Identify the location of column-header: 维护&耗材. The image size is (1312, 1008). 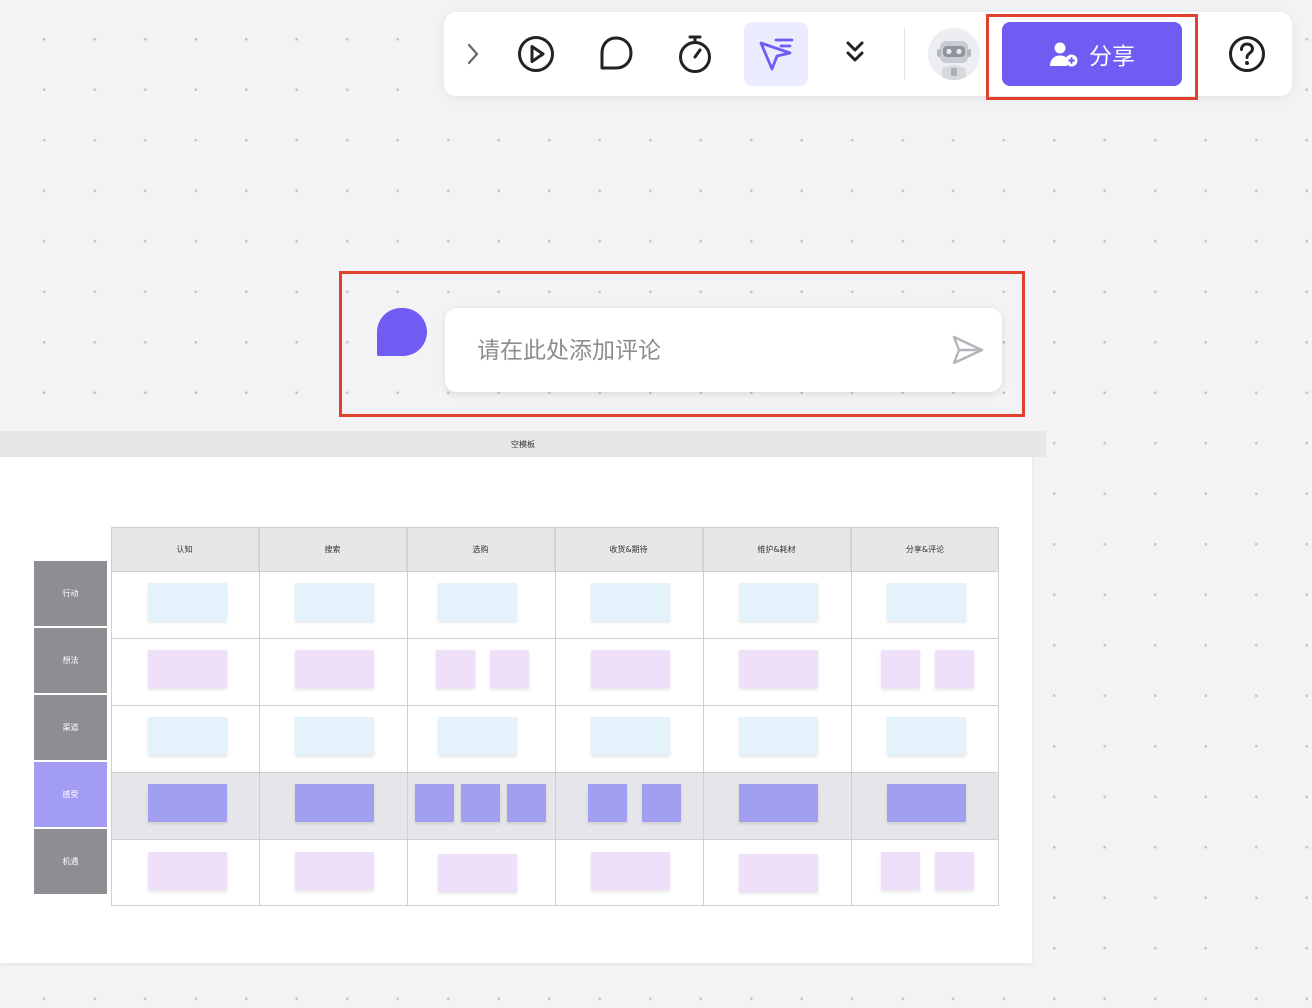
(777, 549).